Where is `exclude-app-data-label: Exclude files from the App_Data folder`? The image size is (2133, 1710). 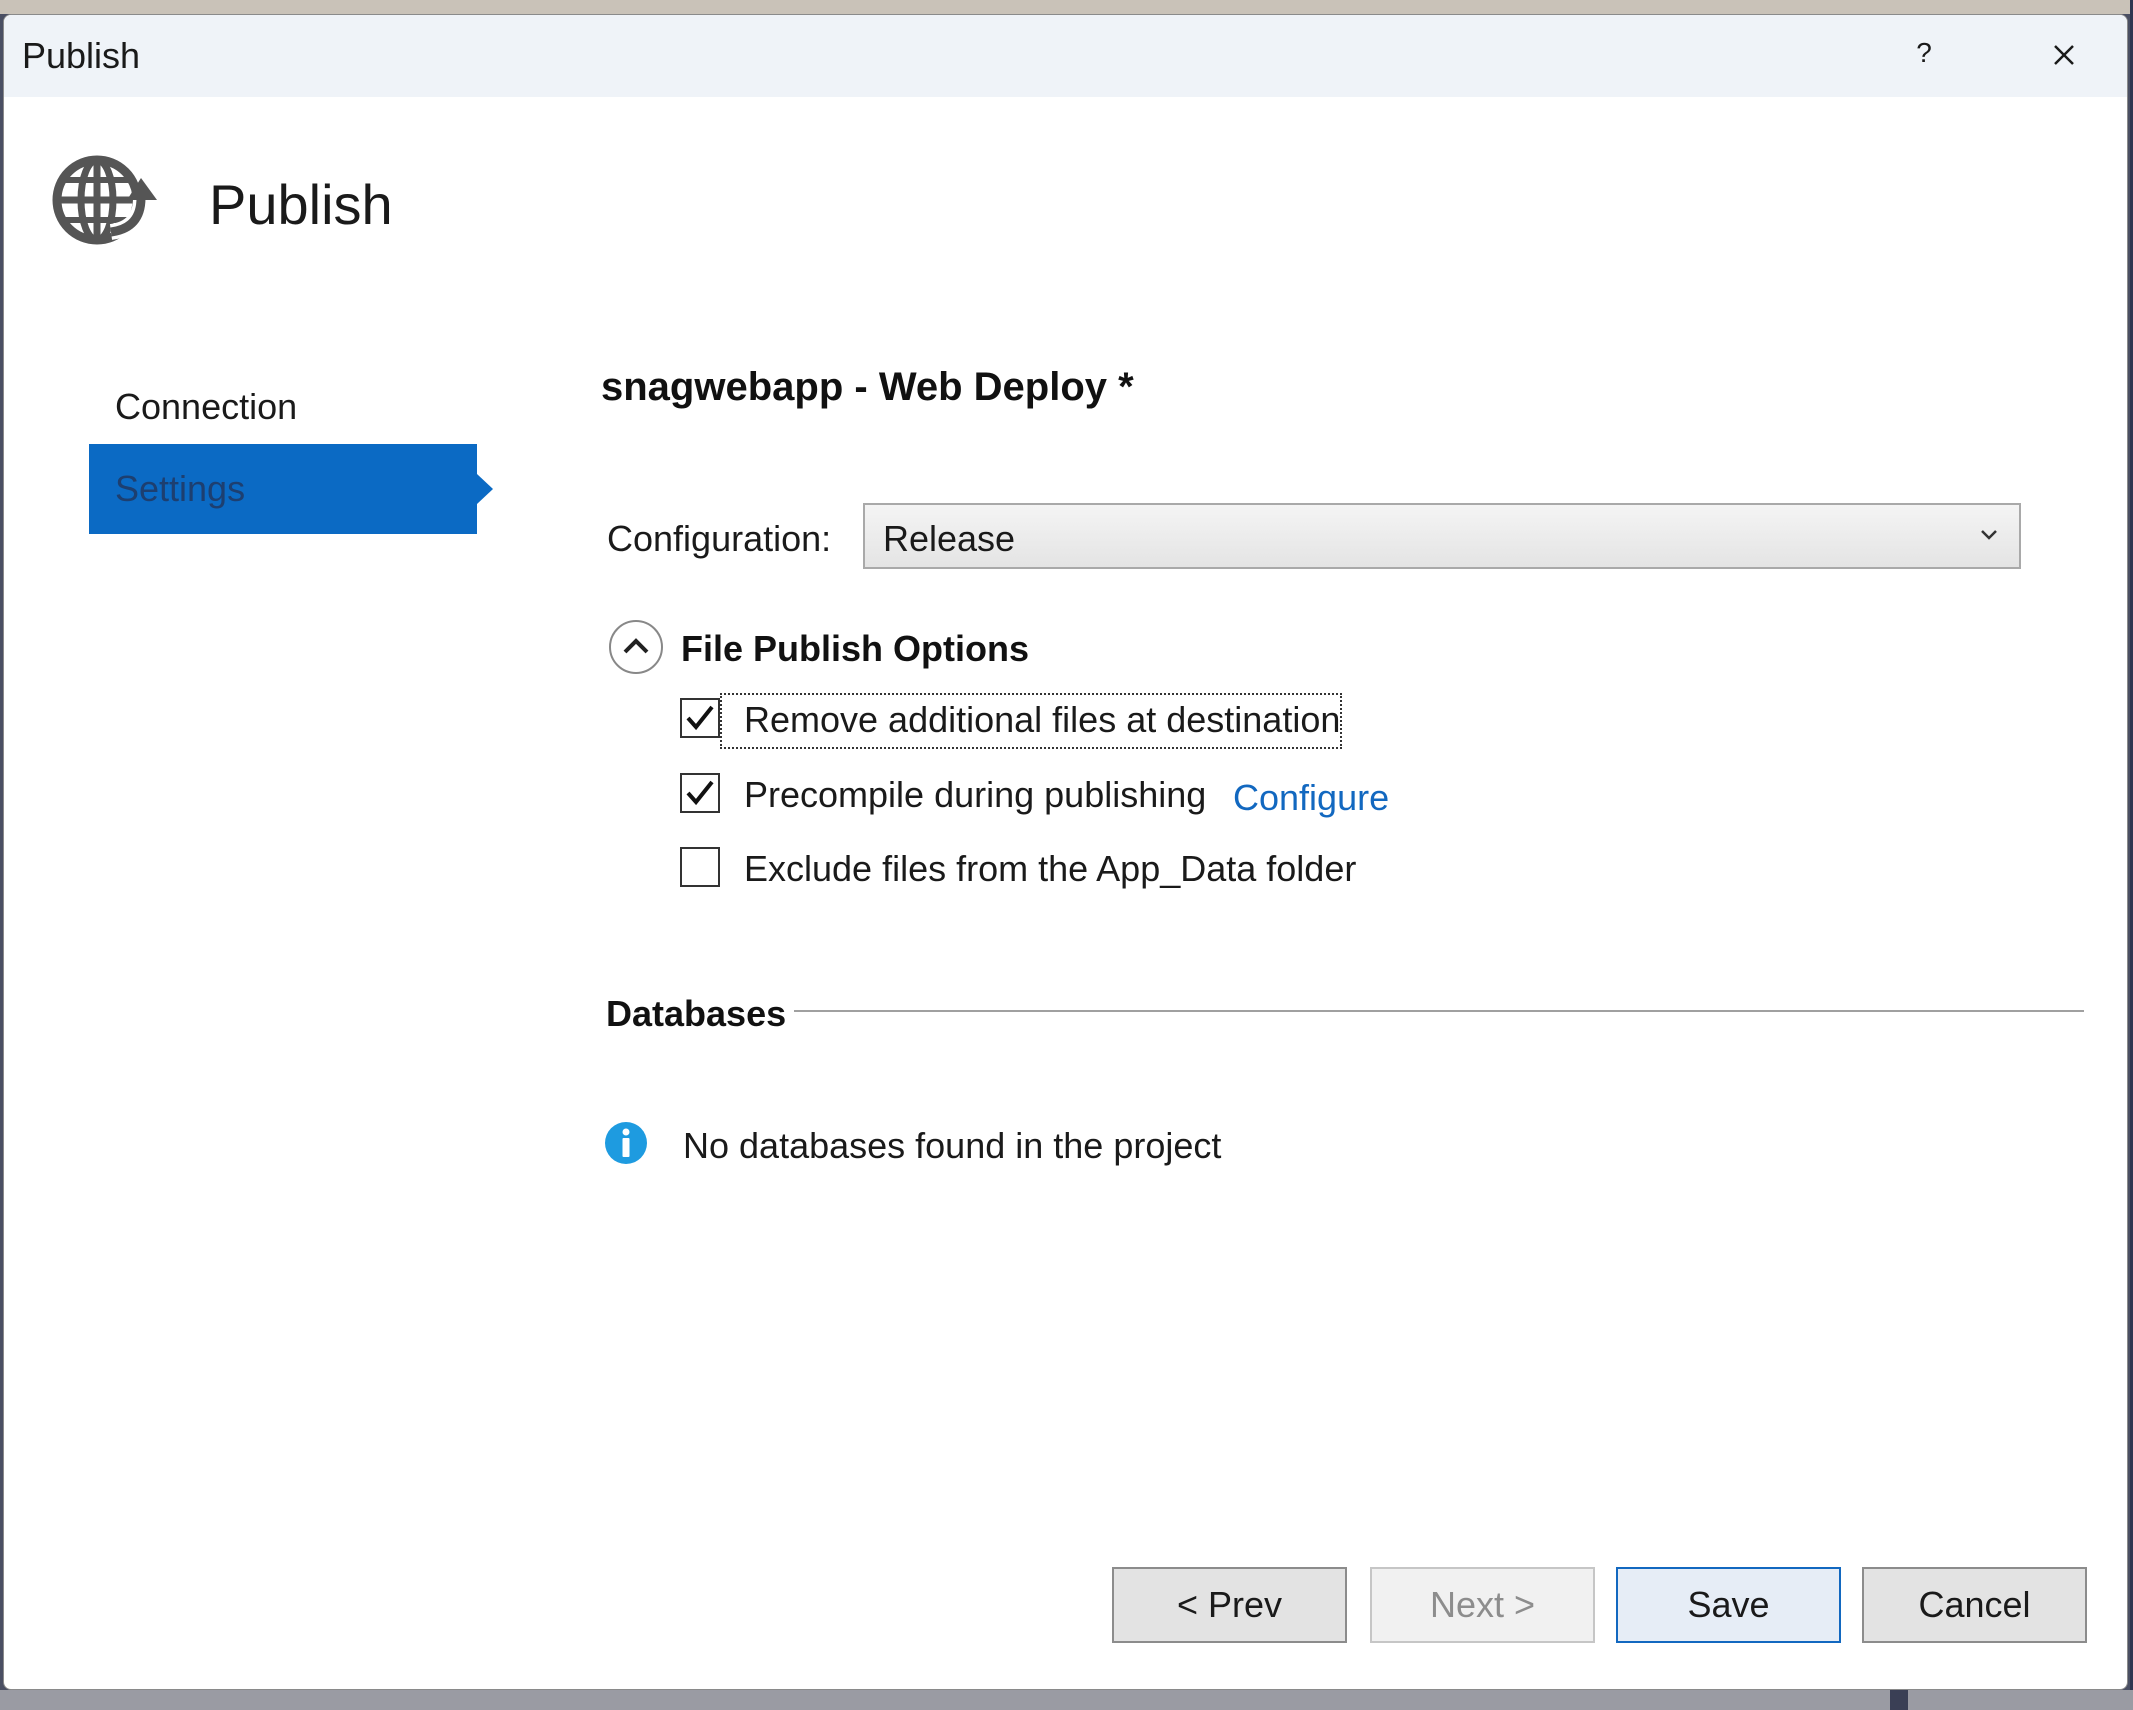
exclude-app-data-label: Exclude files from the App_Data folder is located at coordinates (1050, 869).